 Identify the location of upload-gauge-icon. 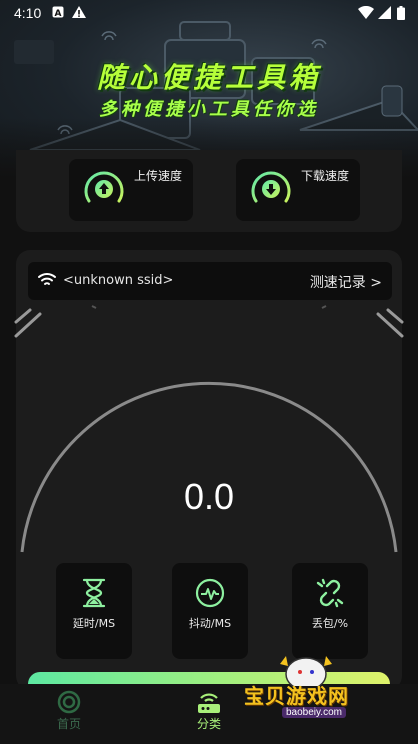
(104, 190).